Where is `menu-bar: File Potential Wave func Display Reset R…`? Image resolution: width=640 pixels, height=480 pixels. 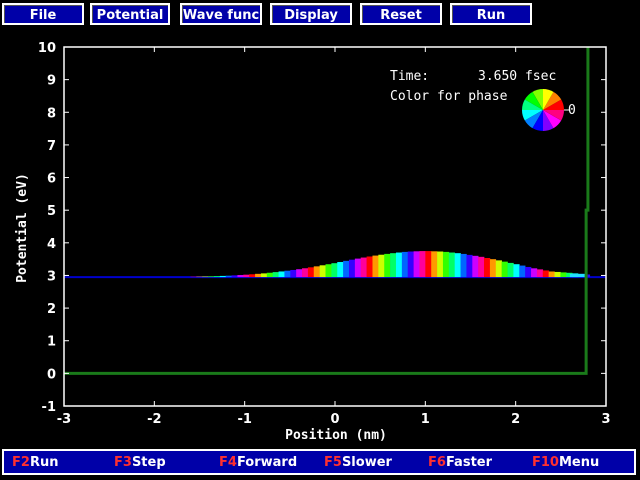
menu-bar: File Potential Wave func Display Reset R… is located at coordinates (320, 15).